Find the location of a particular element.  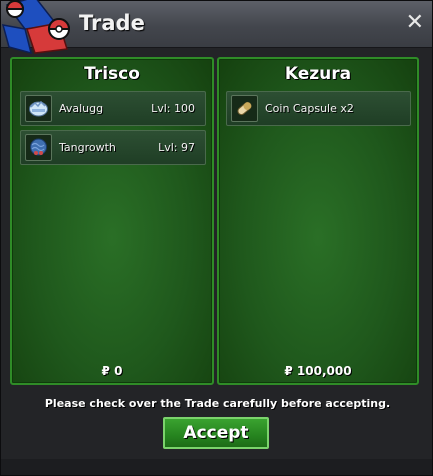

accept-button: Accept is located at coordinates (216, 433).